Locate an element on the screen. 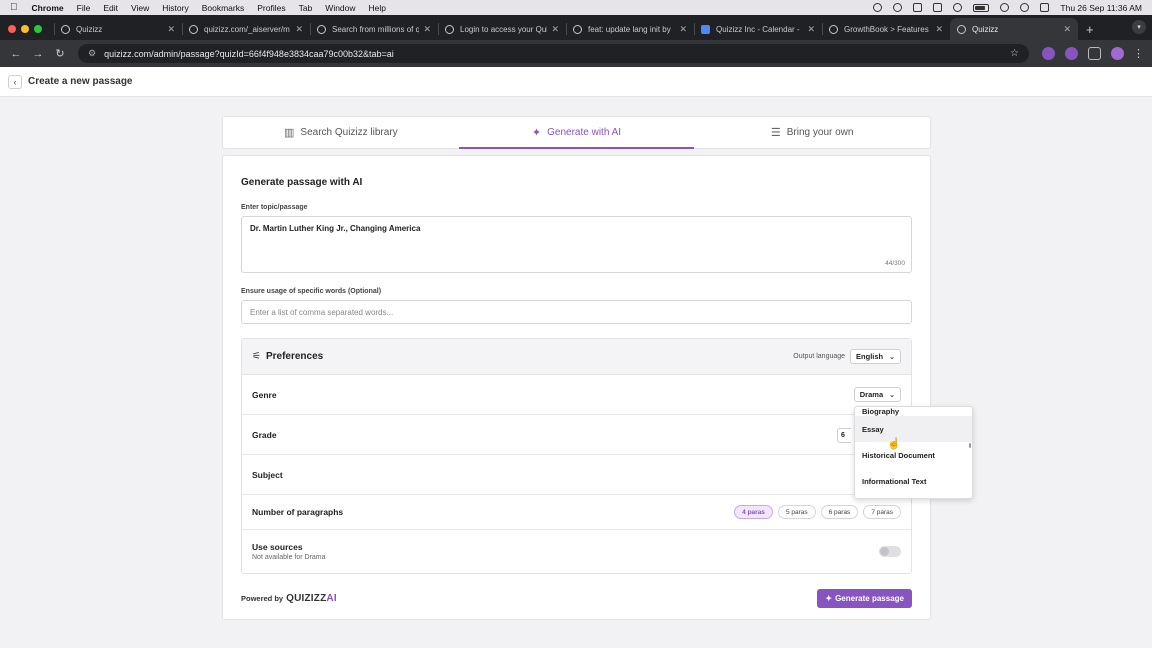 The height and width of the screenshot is (648, 1152). menu-view: View is located at coordinates (140, 8).